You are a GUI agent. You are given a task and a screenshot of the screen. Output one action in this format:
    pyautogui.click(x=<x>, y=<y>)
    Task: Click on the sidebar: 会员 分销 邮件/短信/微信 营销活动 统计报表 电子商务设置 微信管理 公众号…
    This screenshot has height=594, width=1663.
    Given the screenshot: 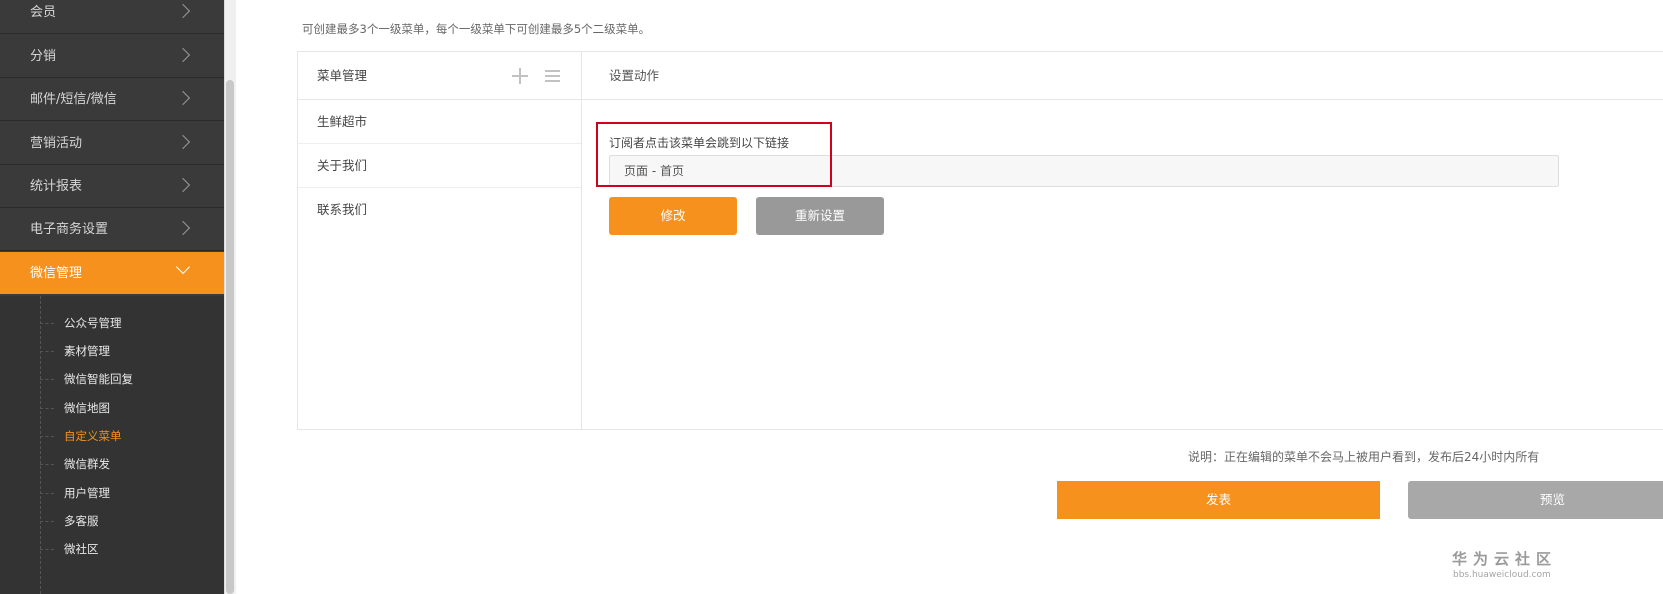 What is the action you would take?
    pyautogui.click(x=112, y=297)
    